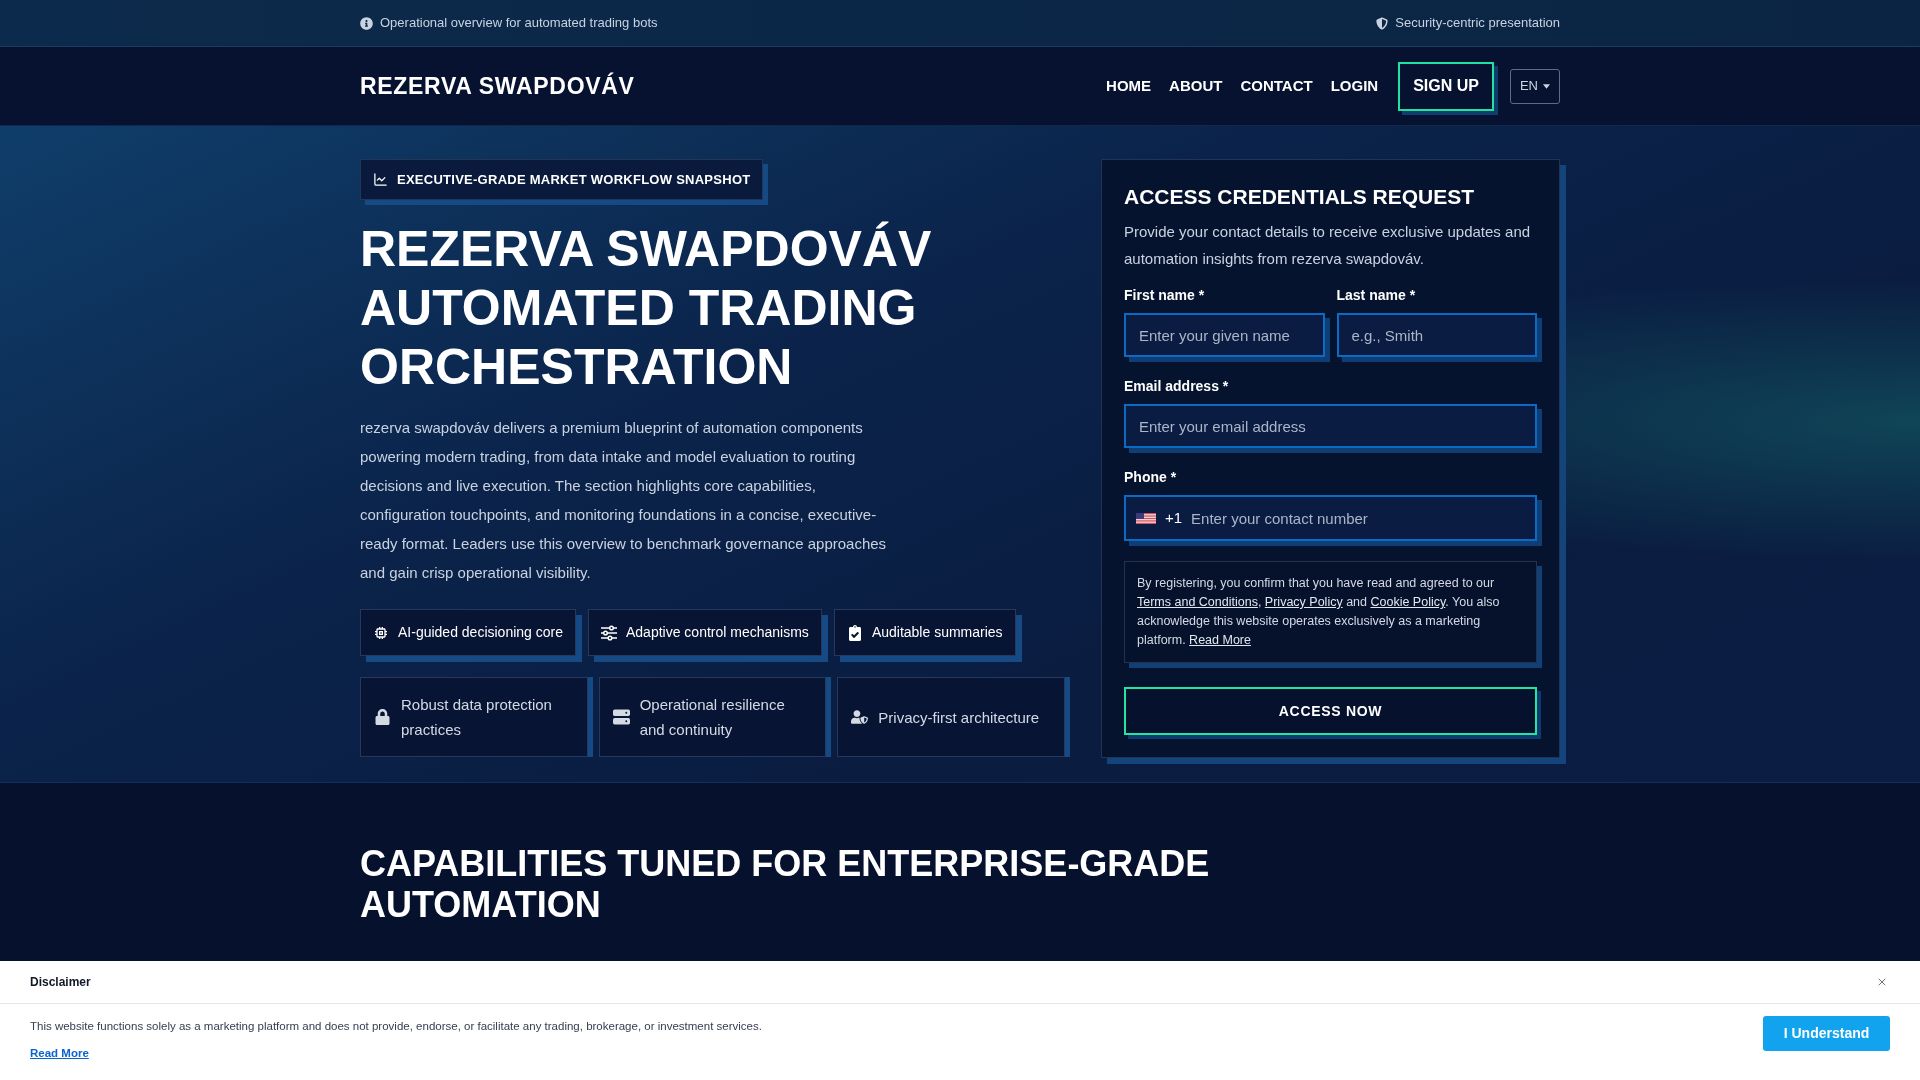 This screenshot has height=1080, width=1920. I want to click on inline-link: Privacy Policy, so click(1303, 602).